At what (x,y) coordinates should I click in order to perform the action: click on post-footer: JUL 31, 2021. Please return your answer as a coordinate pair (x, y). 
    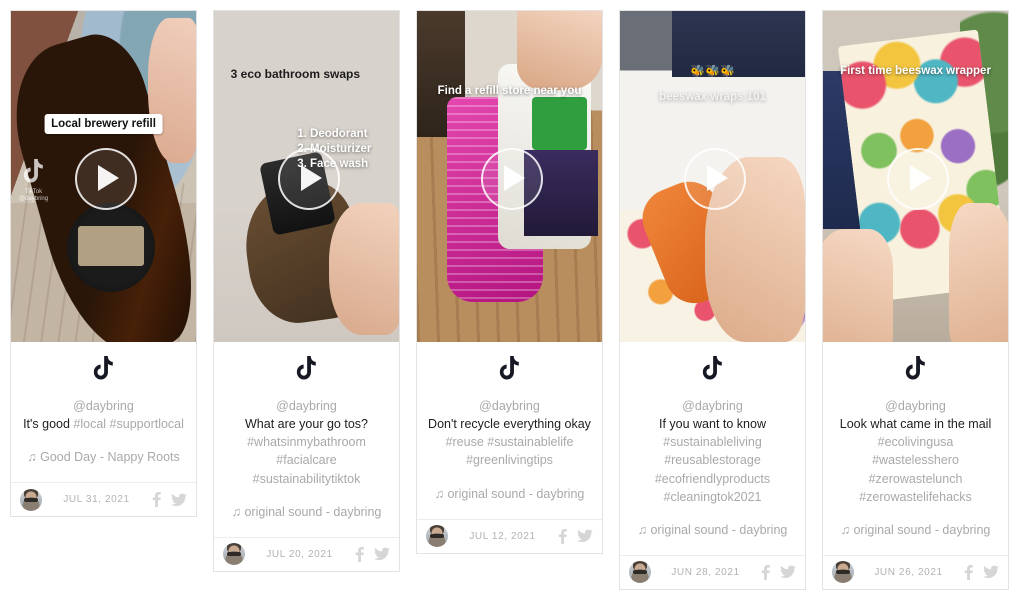
    Looking at the image, I should click on (103, 499).